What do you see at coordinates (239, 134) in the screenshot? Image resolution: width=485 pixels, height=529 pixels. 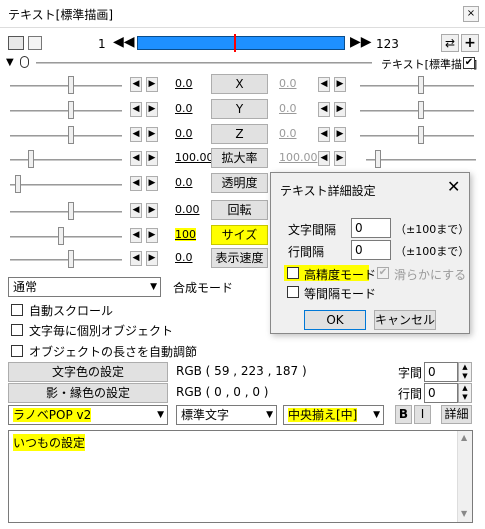 I see `param-button-2: Z` at bounding box center [239, 134].